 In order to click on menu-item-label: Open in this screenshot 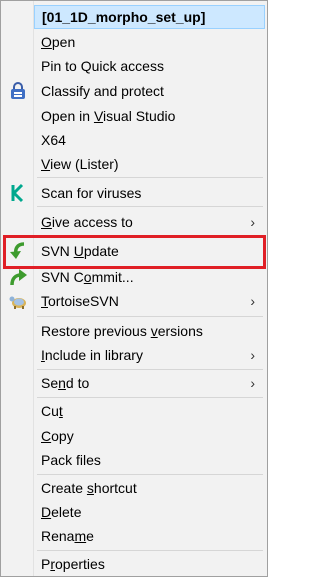, I will do `click(58, 42)`.